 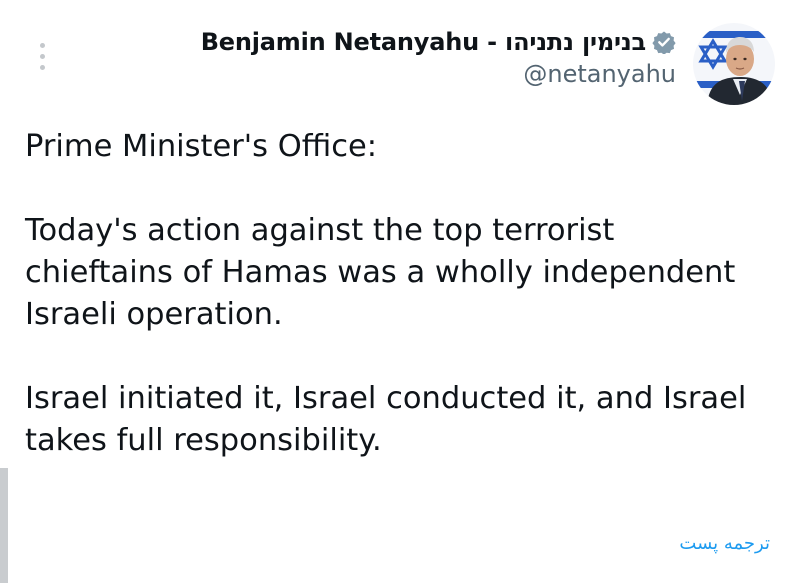 What do you see at coordinates (664, 42) in the screenshot?
I see `verified-badge-icon` at bounding box center [664, 42].